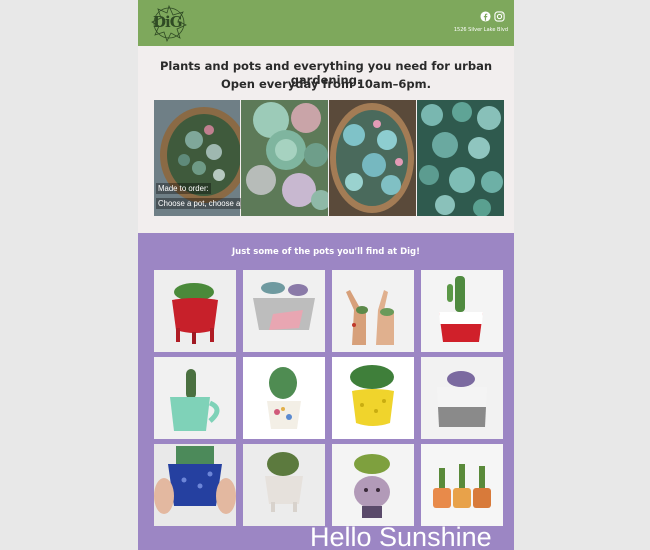 The height and width of the screenshot is (550, 650). I want to click on pot-tile-concrete-cup, so click(462, 398).